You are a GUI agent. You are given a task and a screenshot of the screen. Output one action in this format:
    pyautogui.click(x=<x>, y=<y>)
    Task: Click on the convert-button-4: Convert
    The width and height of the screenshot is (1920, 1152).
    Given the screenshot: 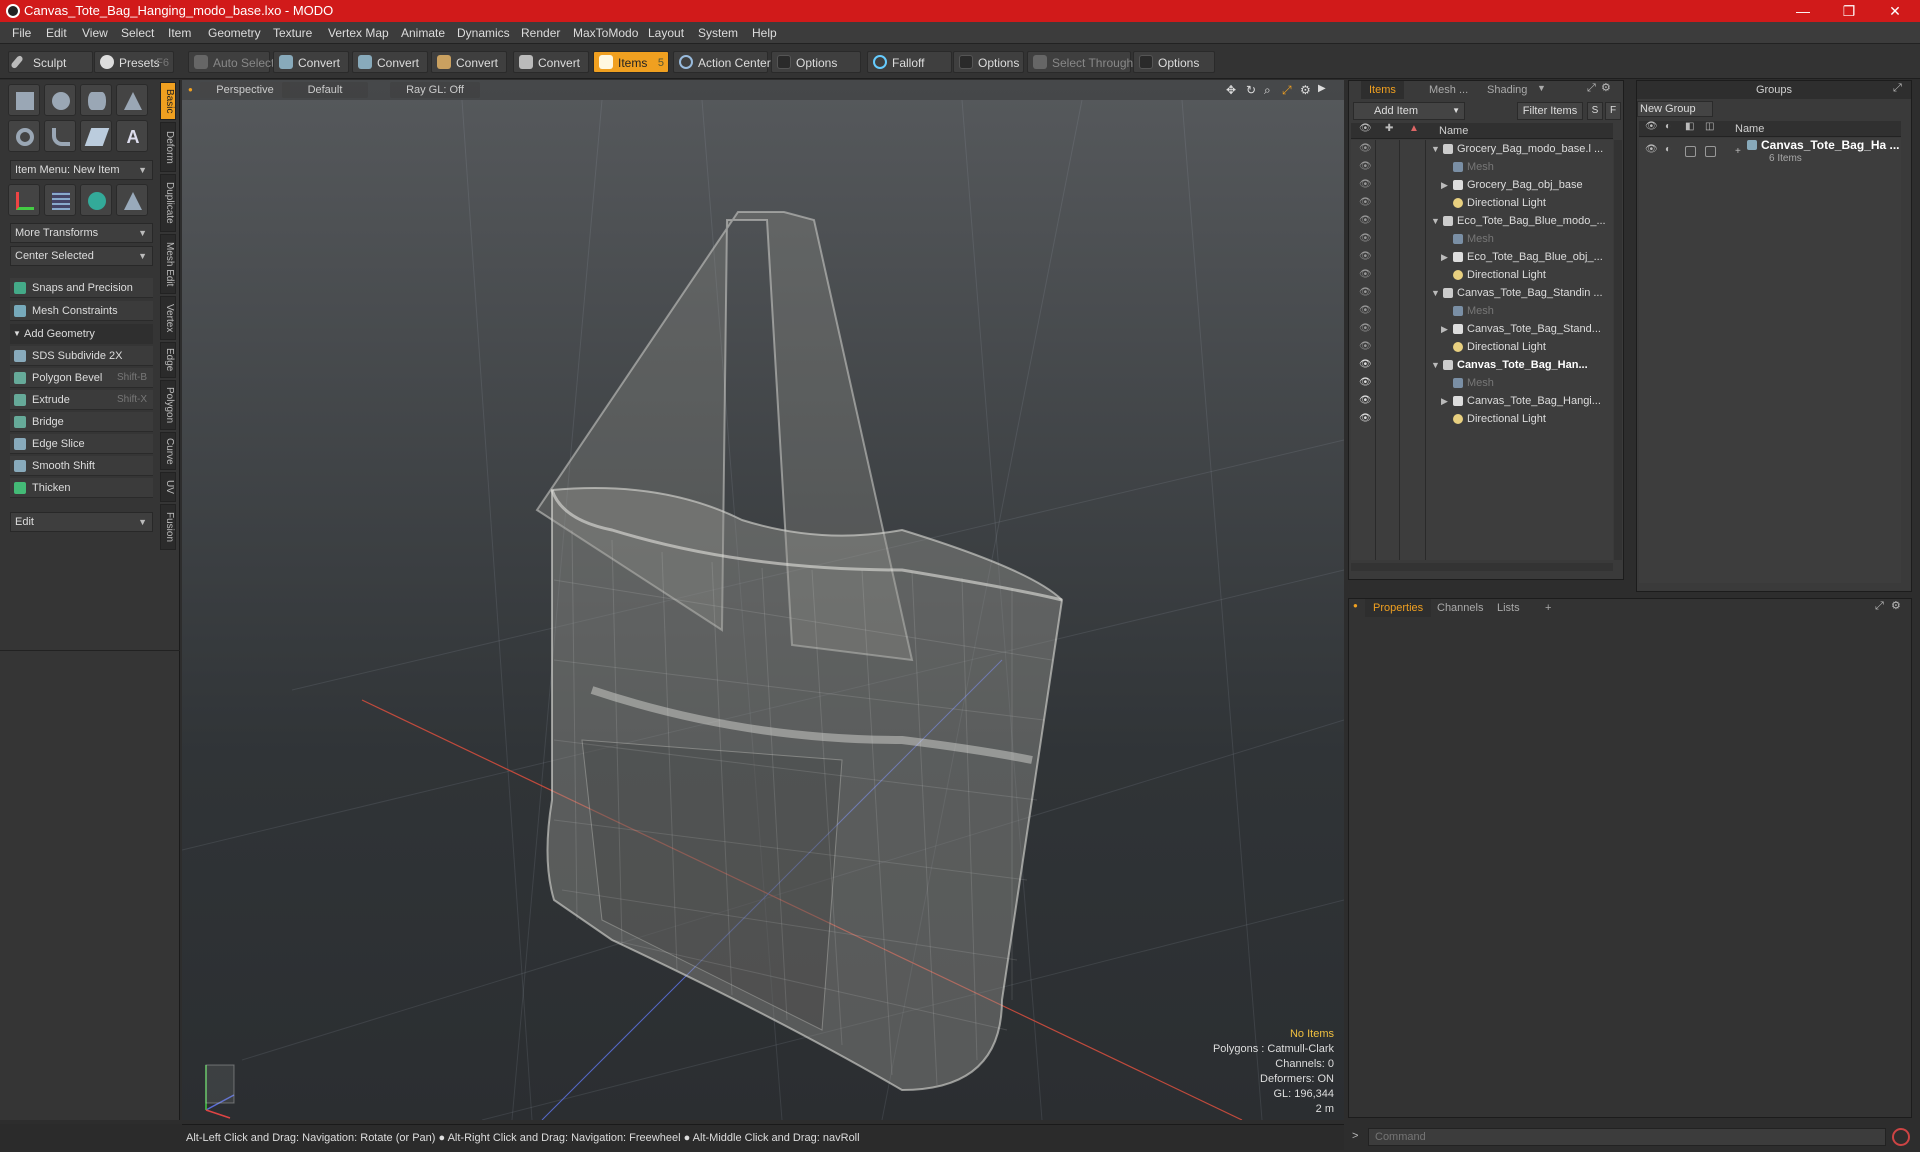 What is the action you would take?
    pyautogui.click(x=551, y=62)
    